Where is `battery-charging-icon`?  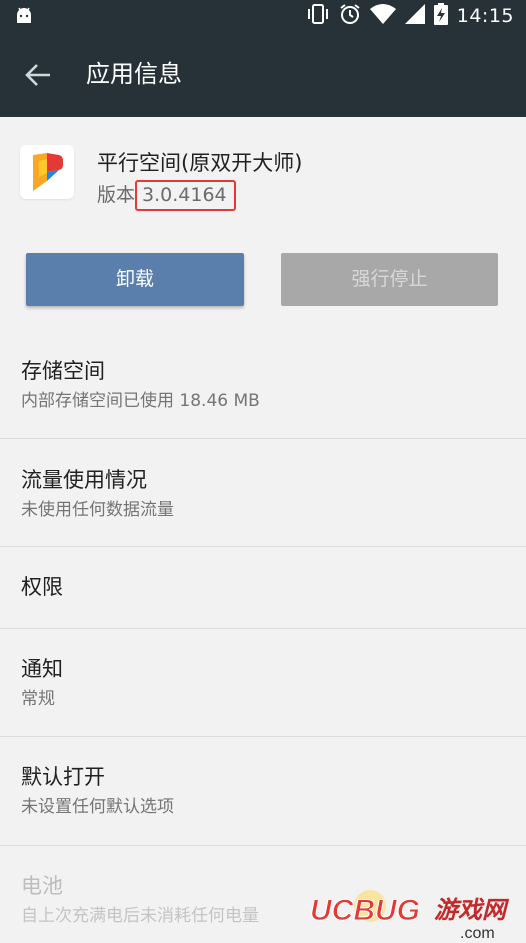 battery-charging-icon is located at coordinates (440, 16).